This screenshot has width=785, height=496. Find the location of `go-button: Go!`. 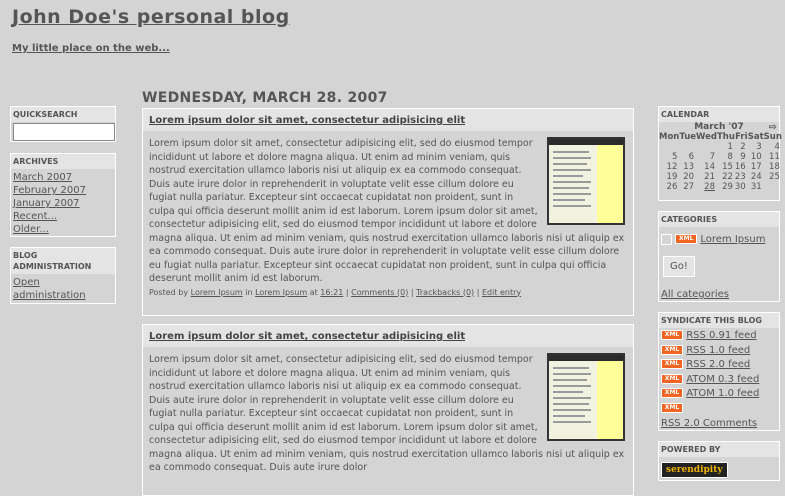

go-button: Go! is located at coordinates (679, 266).